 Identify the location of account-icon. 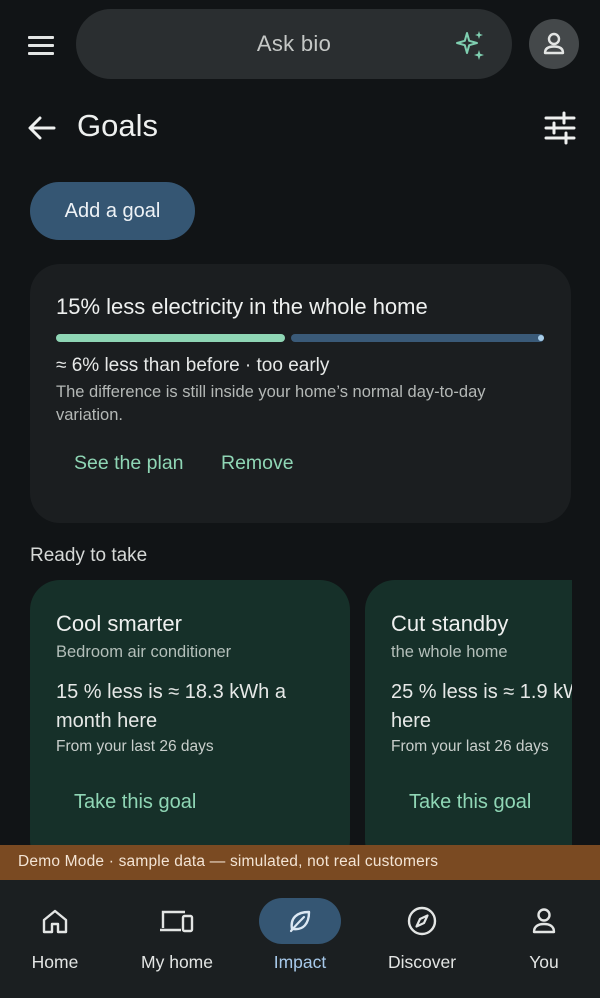
(554, 43).